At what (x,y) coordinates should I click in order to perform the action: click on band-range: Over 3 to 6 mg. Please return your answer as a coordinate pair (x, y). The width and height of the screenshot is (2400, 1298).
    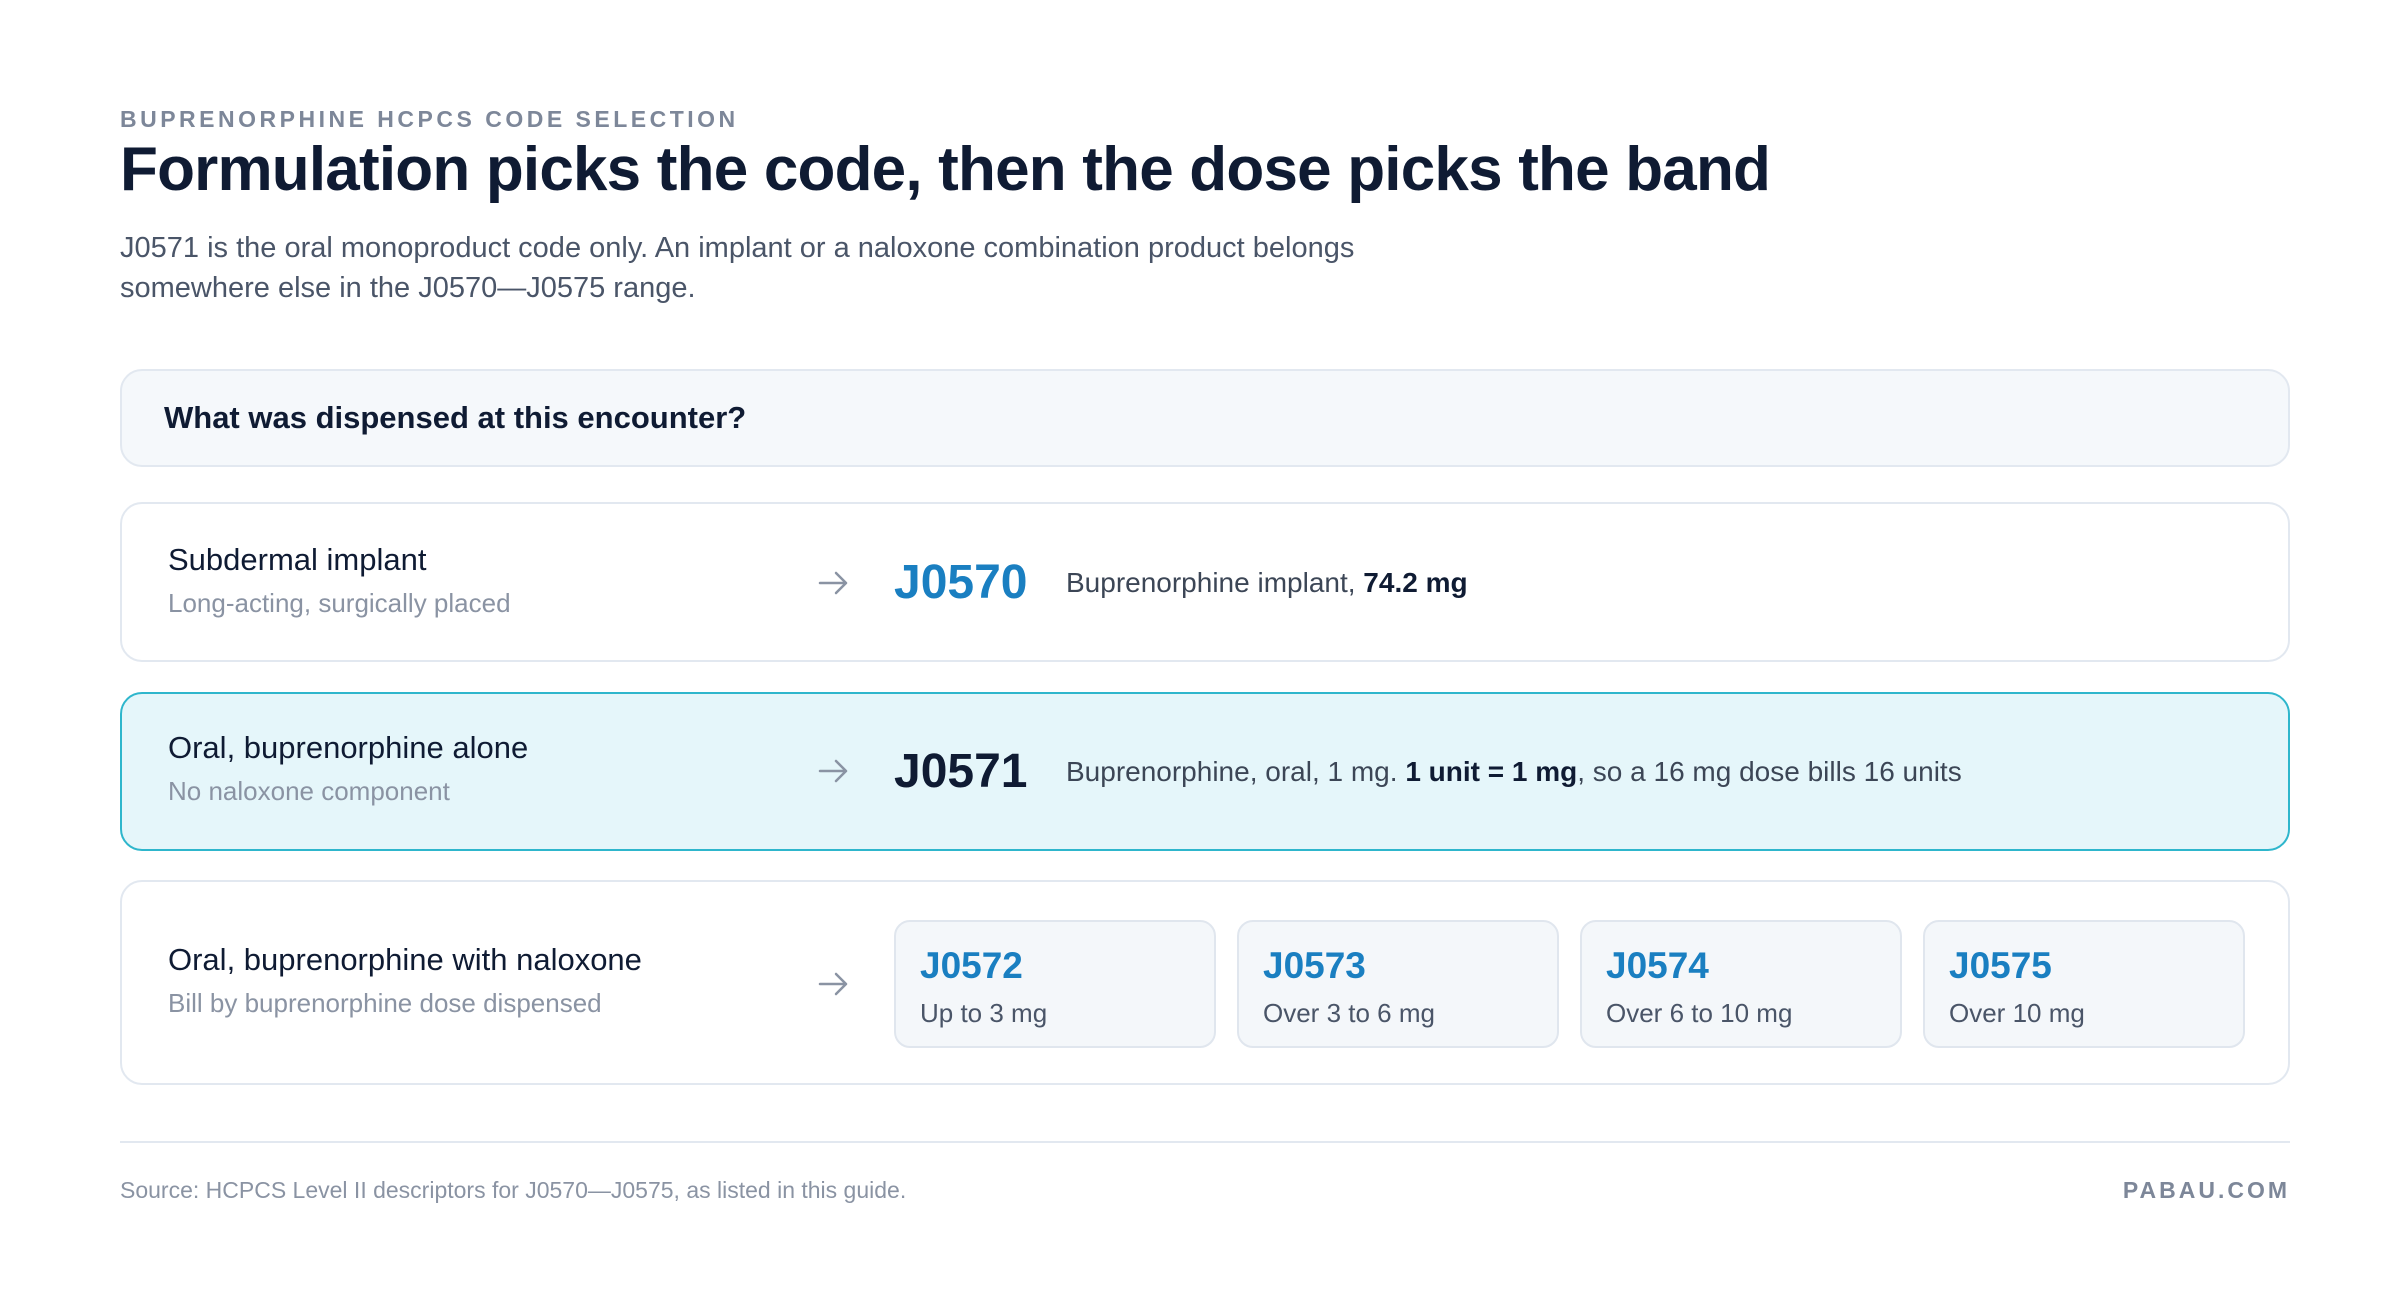
    Looking at the image, I should click on (1349, 1013).